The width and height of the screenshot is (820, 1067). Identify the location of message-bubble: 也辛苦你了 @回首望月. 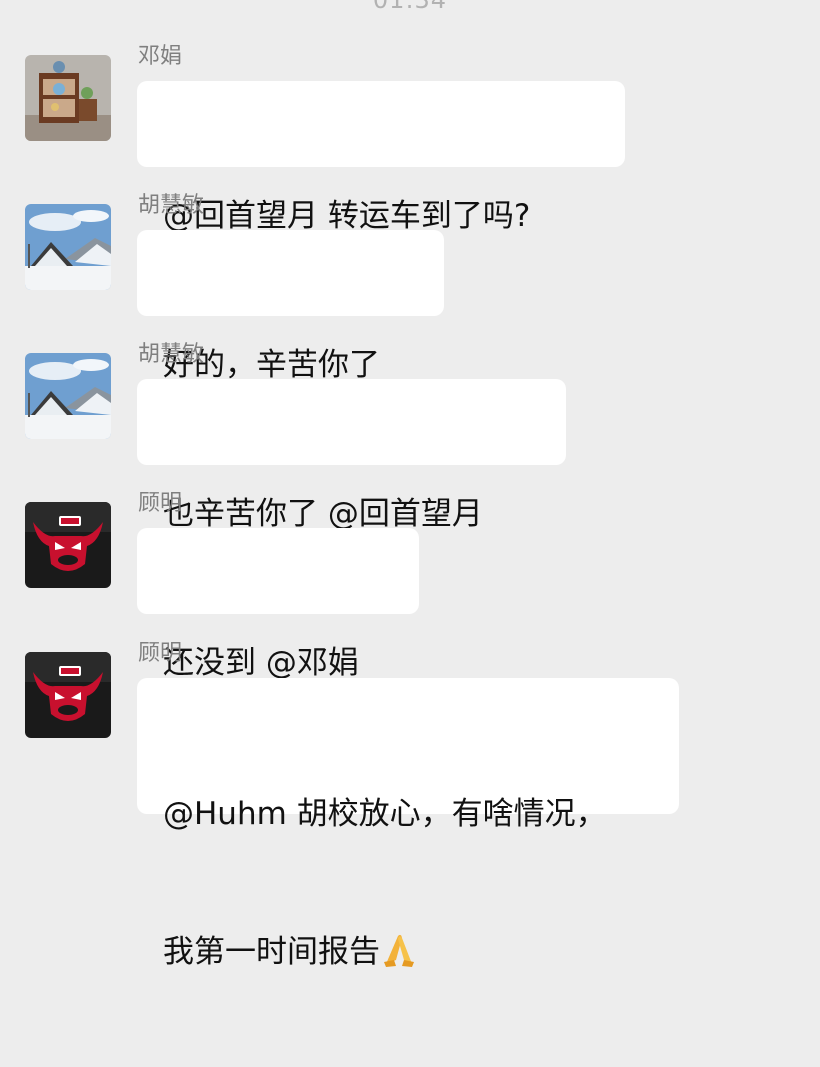
(351, 455).